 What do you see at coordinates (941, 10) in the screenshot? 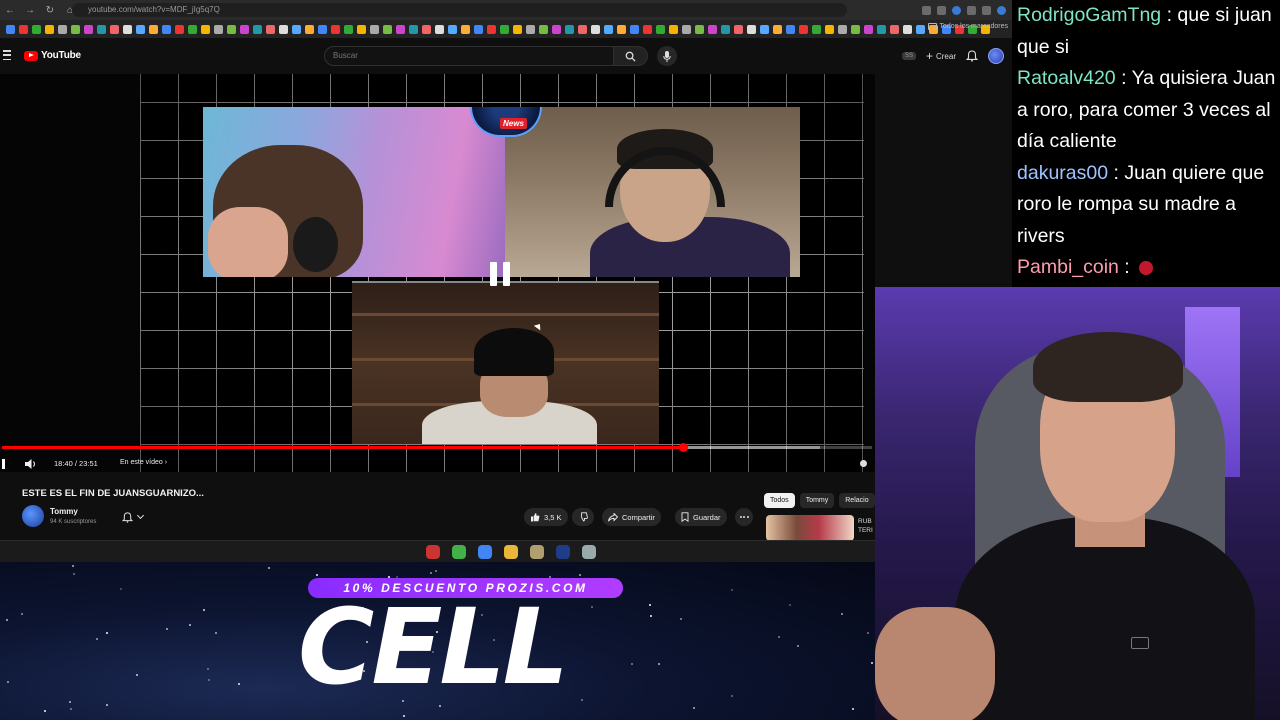
I see `star-icon` at bounding box center [941, 10].